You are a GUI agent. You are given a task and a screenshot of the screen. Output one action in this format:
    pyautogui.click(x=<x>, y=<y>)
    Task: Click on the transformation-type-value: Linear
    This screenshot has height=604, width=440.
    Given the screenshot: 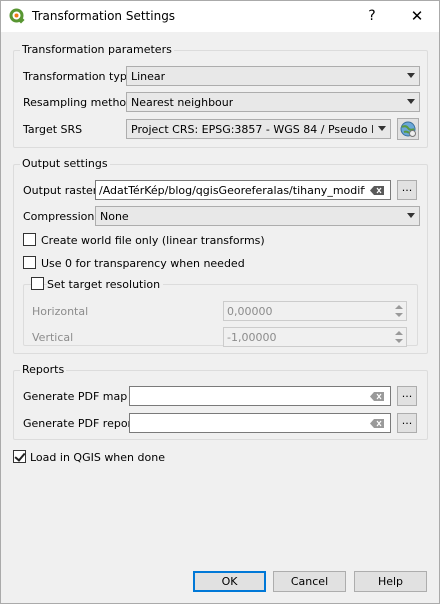 What is the action you would take?
    pyautogui.click(x=148, y=76)
    